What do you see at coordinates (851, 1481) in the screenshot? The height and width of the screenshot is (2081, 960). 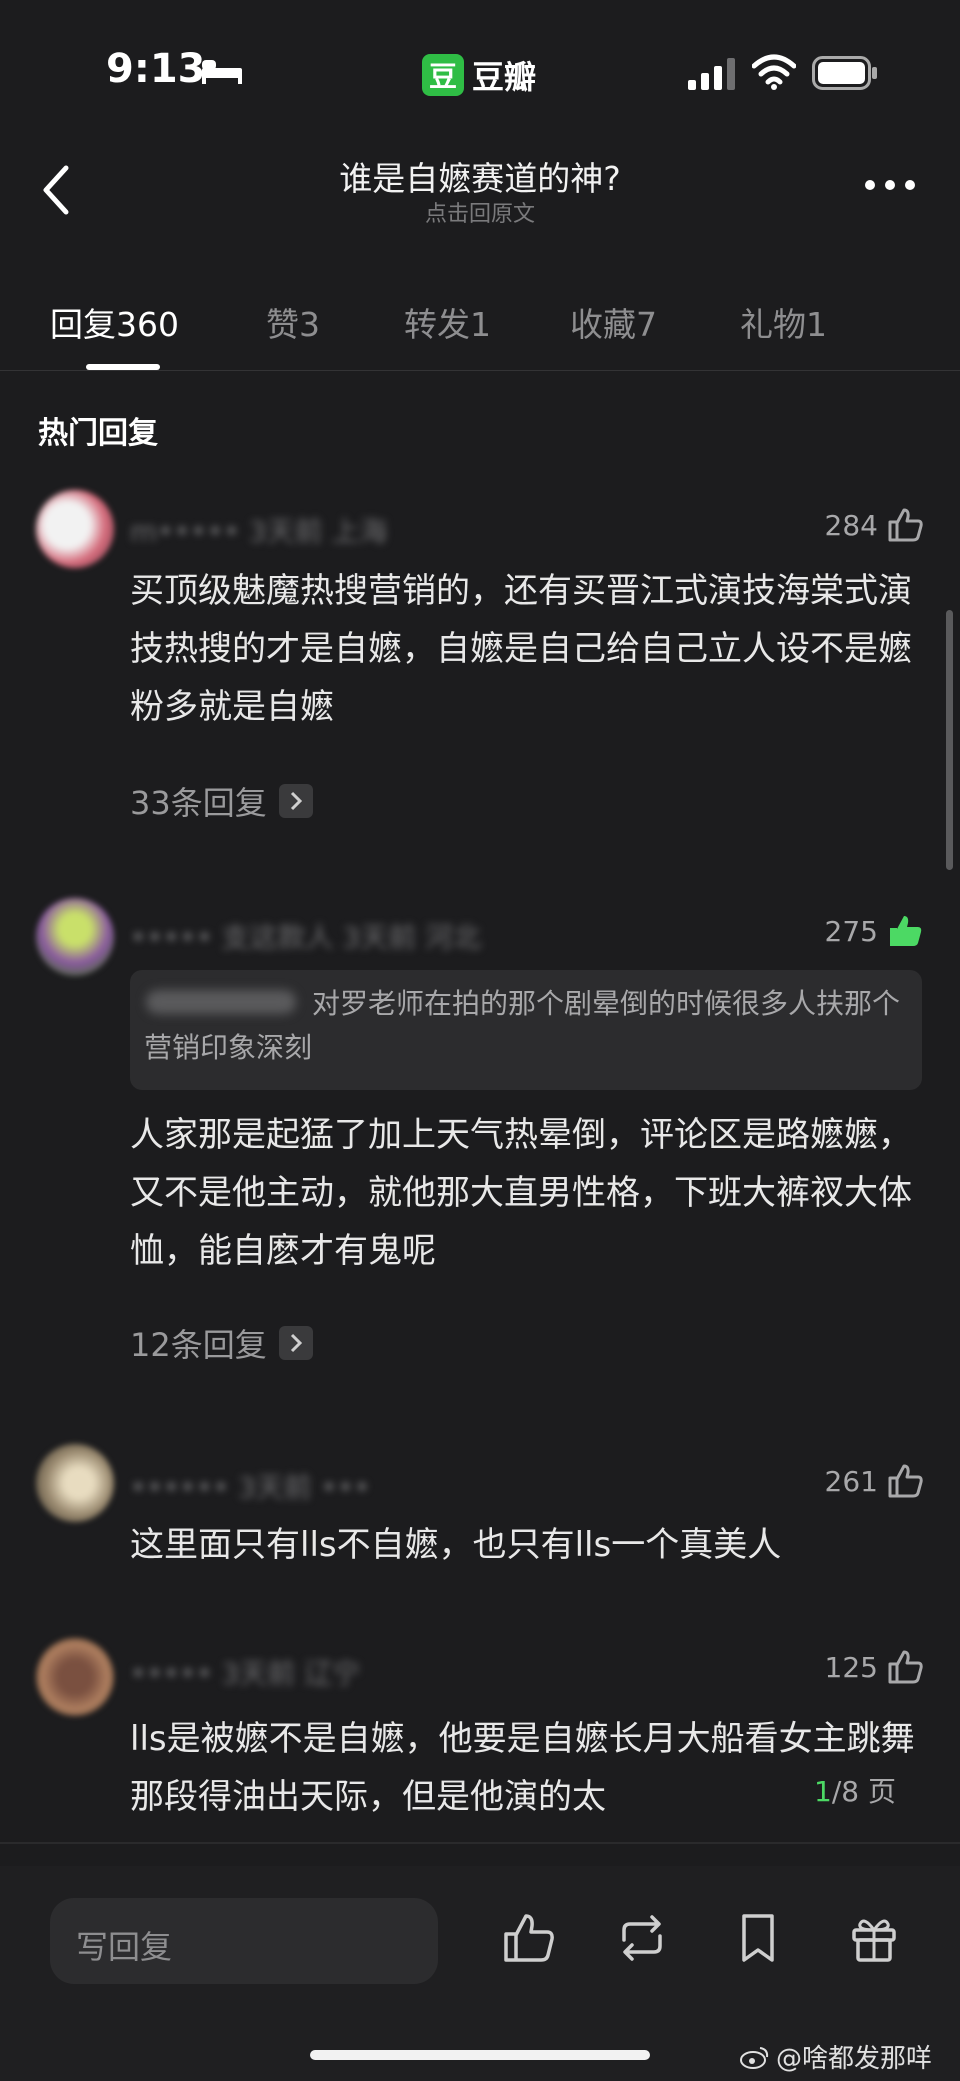 I see `like-count: 261` at bounding box center [851, 1481].